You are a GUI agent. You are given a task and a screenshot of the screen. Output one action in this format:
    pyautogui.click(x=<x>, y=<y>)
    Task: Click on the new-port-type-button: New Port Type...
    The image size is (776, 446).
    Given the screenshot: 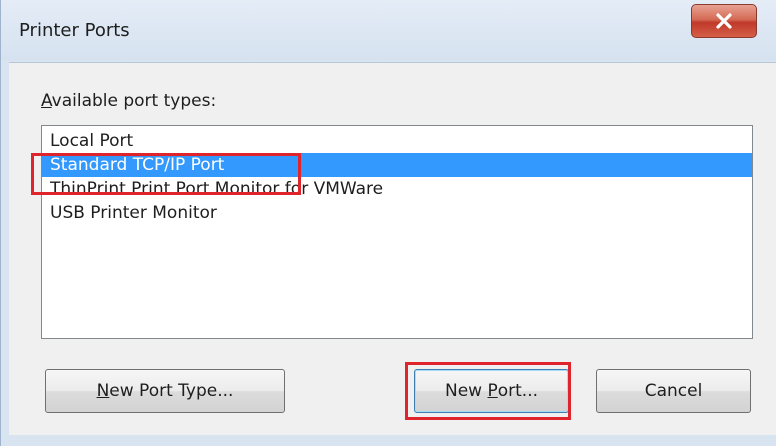 What is the action you would take?
    pyautogui.click(x=165, y=391)
    